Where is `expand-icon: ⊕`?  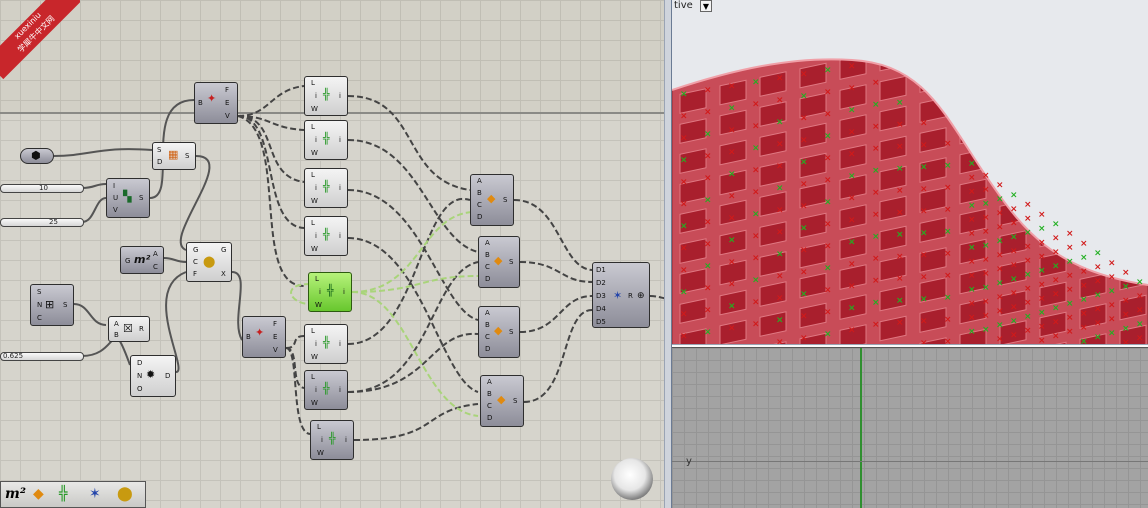
expand-icon: ⊕ is located at coordinates (641, 296).